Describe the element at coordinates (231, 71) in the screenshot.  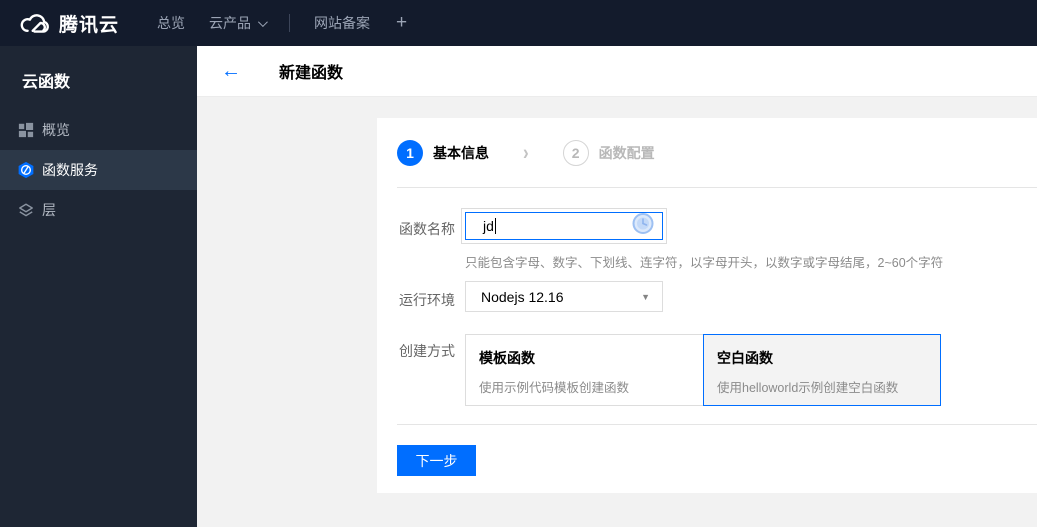
I see `back-icon: ←` at that location.